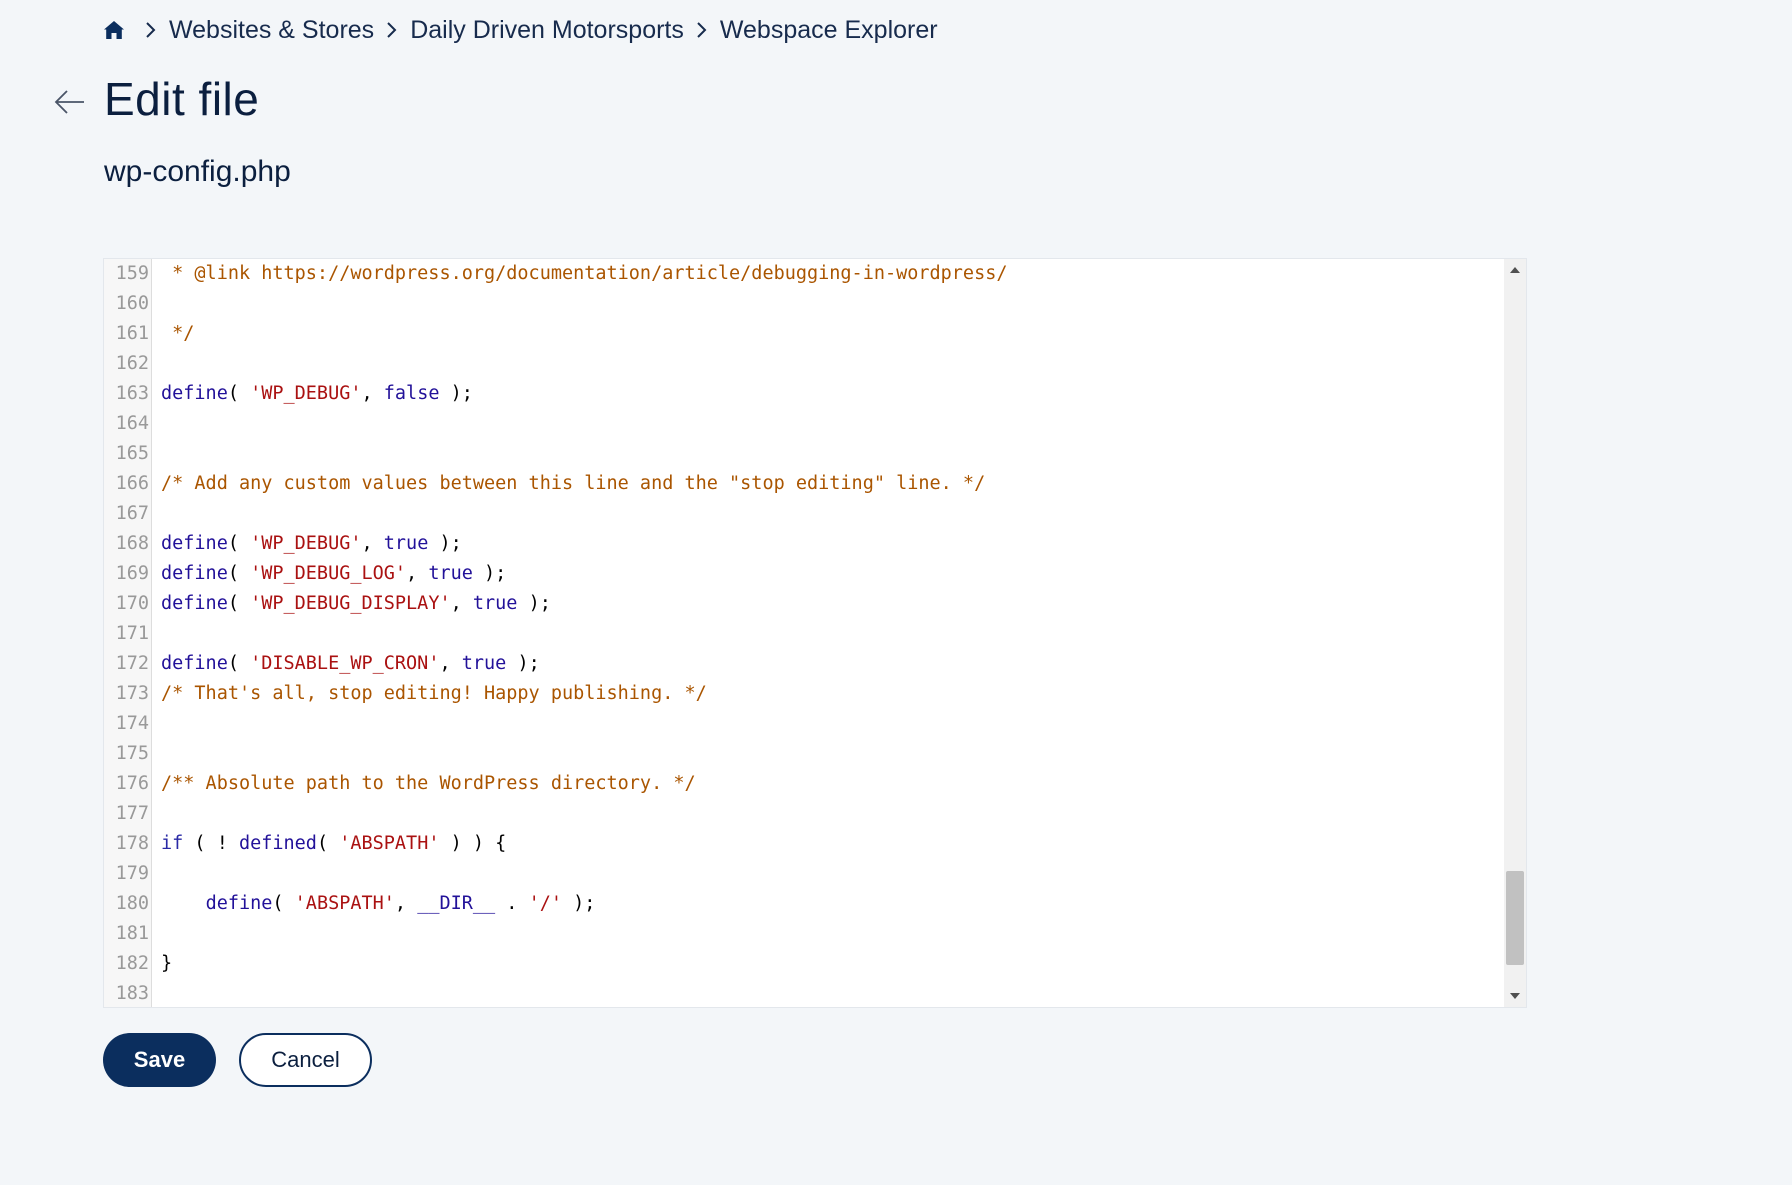 The image size is (1792, 1185). What do you see at coordinates (1515, 633) in the screenshot?
I see `editor-scrollbar` at bounding box center [1515, 633].